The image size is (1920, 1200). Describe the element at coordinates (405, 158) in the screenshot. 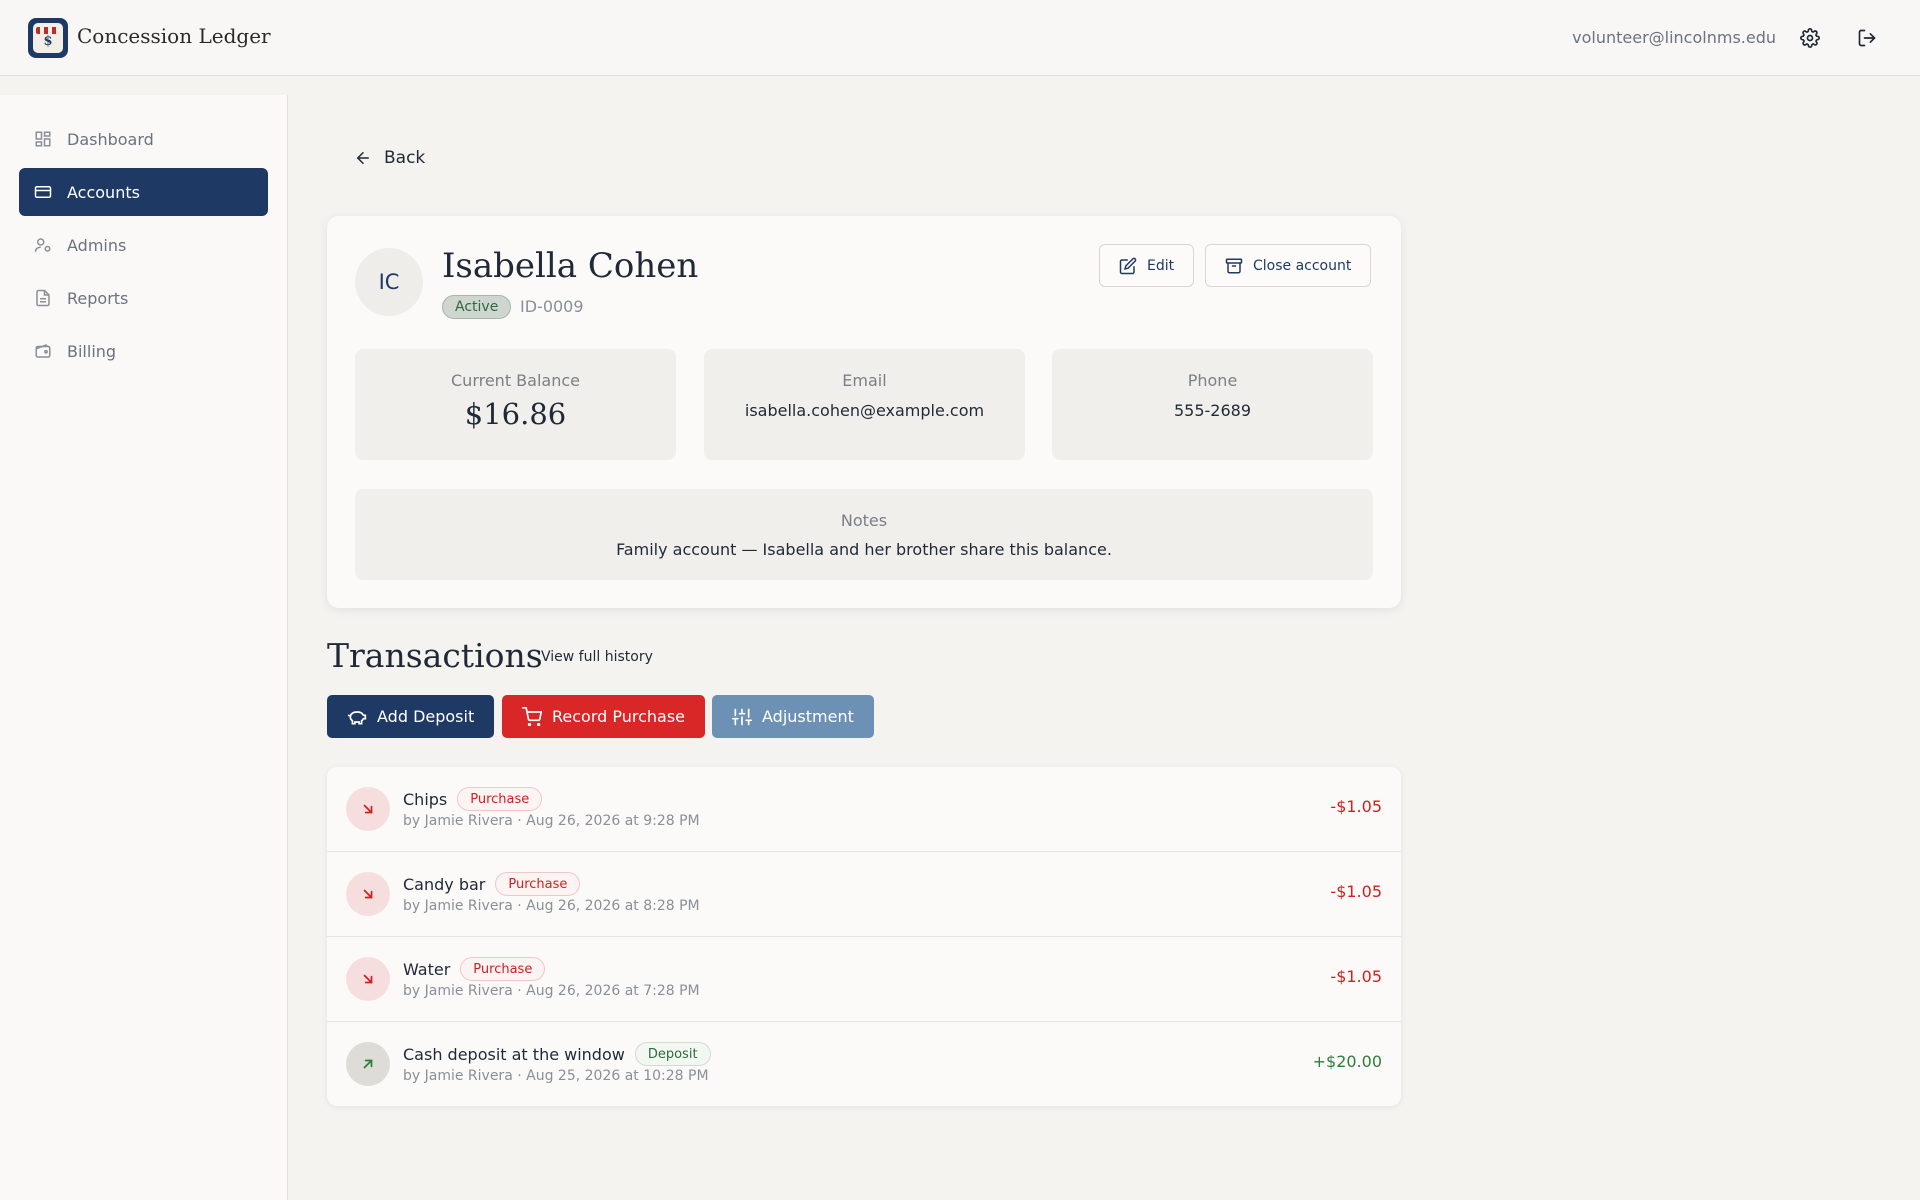

I see `back-label: Back` at that location.